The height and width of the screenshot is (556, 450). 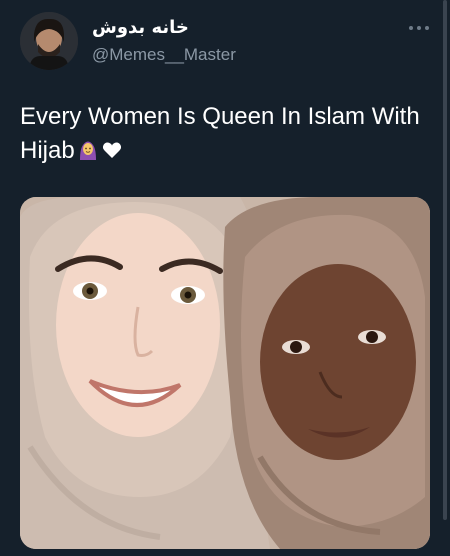 What do you see at coordinates (445, 260) in the screenshot?
I see `scrollbar` at bounding box center [445, 260].